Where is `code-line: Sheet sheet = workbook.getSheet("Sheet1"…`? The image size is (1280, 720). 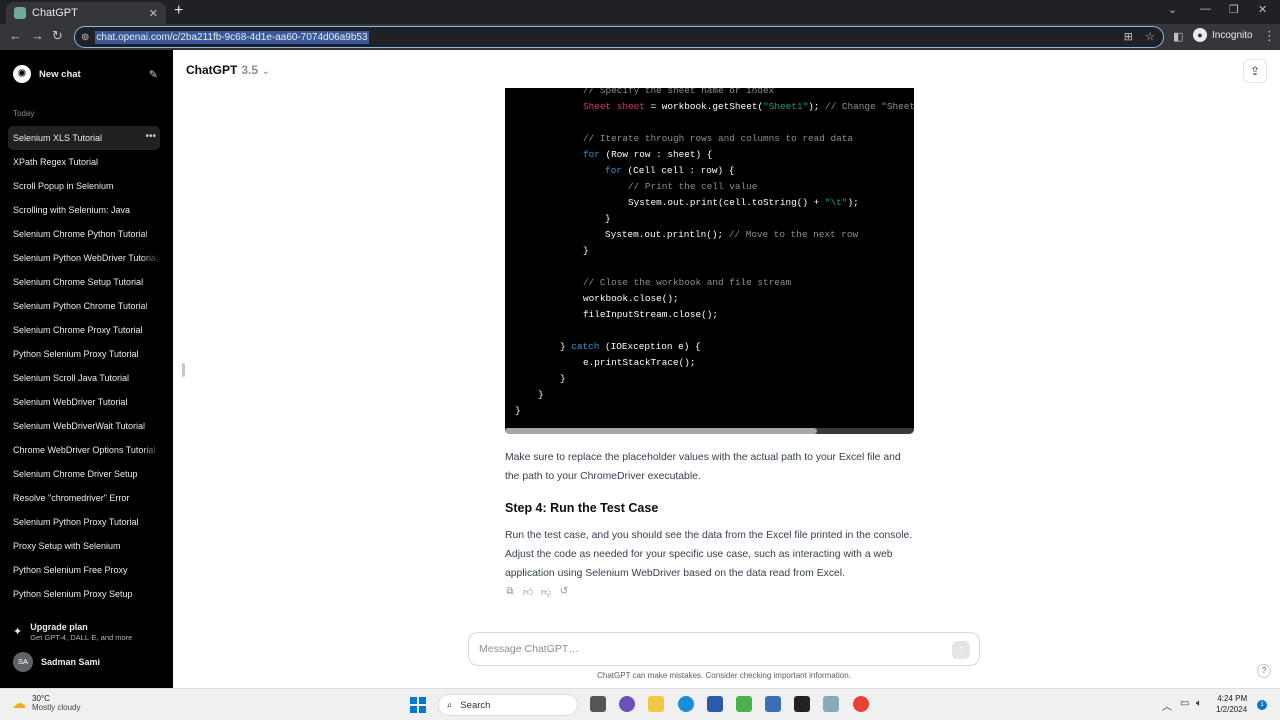
code-line: Sheet sheet = workbook.getSheet("Sheet1"… is located at coordinates (748, 106).